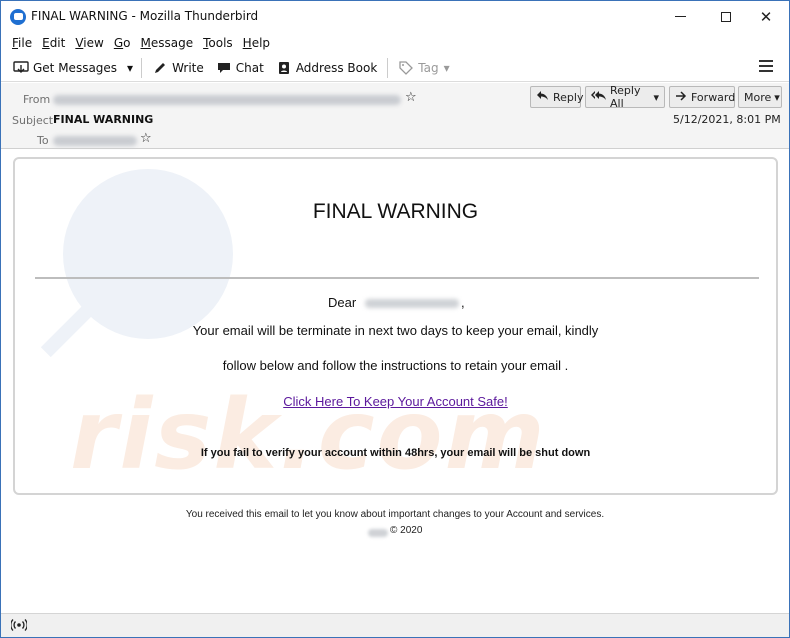 The image size is (790, 638). What do you see at coordinates (395, 211) in the screenshot?
I see `email-heading: FINAL WARNING` at bounding box center [395, 211].